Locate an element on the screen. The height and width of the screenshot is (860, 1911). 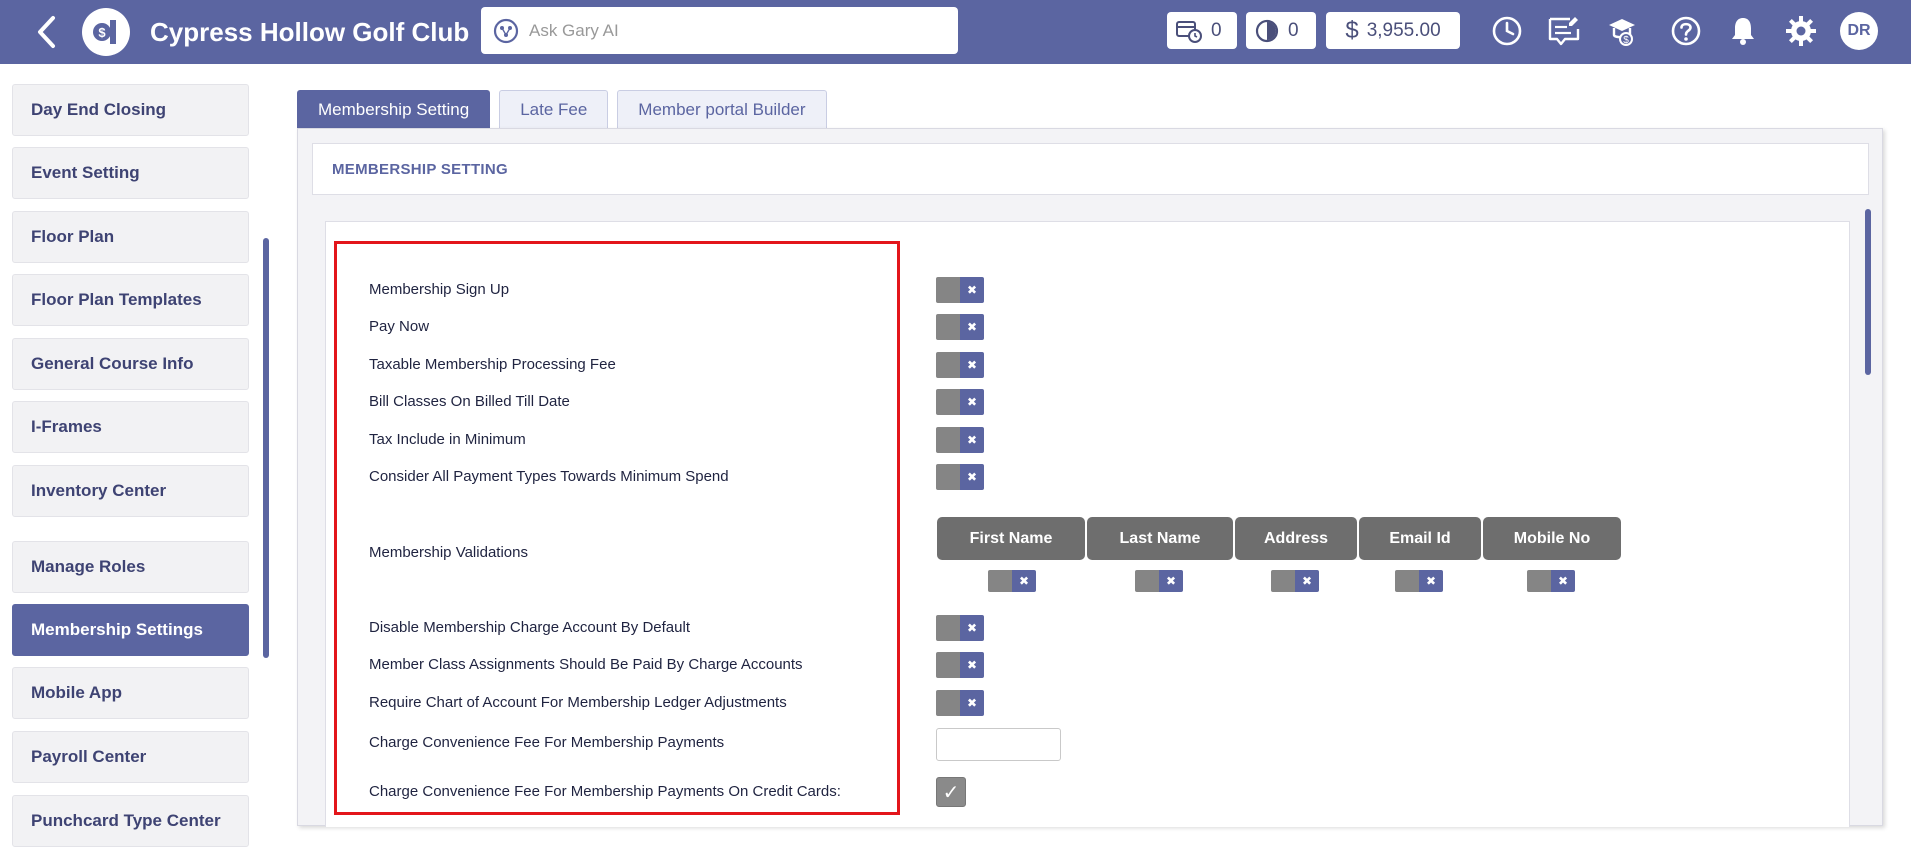
toggle-require-chart-of-account: ✖ is located at coordinates (960, 703).